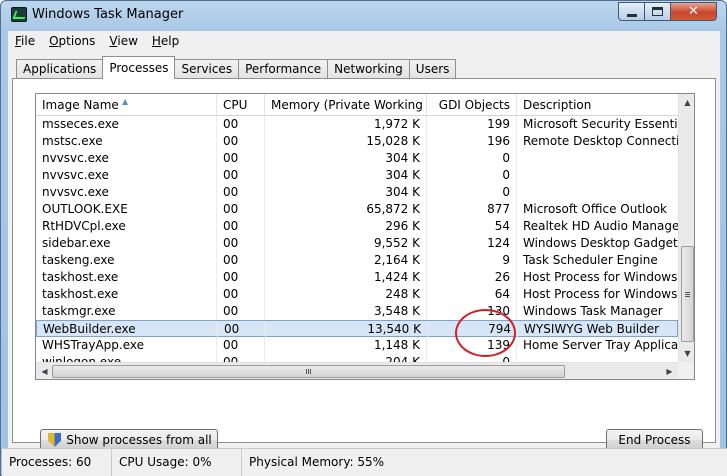  I want to click on minimize-icon, so click(631, 15).